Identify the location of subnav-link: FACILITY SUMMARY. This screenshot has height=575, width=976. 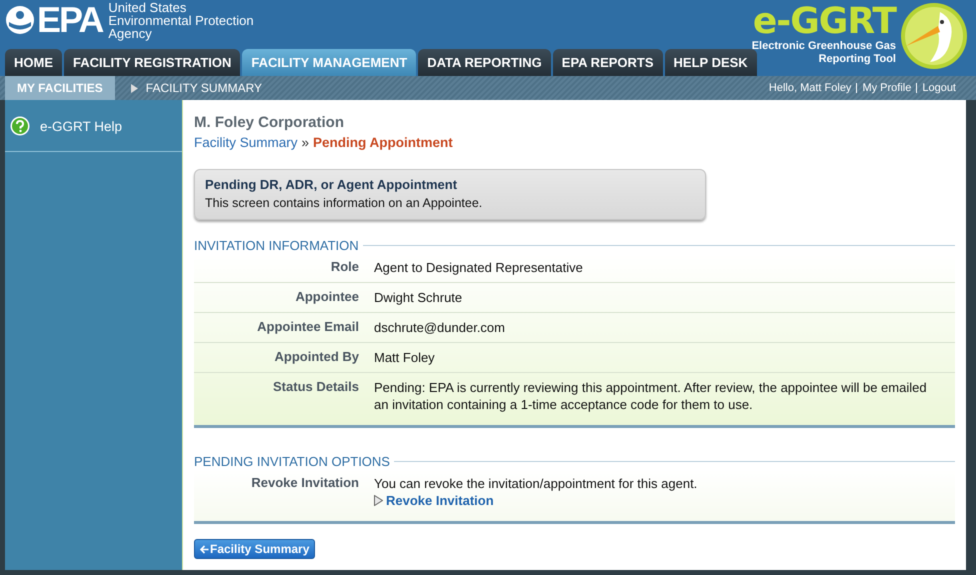
(204, 88).